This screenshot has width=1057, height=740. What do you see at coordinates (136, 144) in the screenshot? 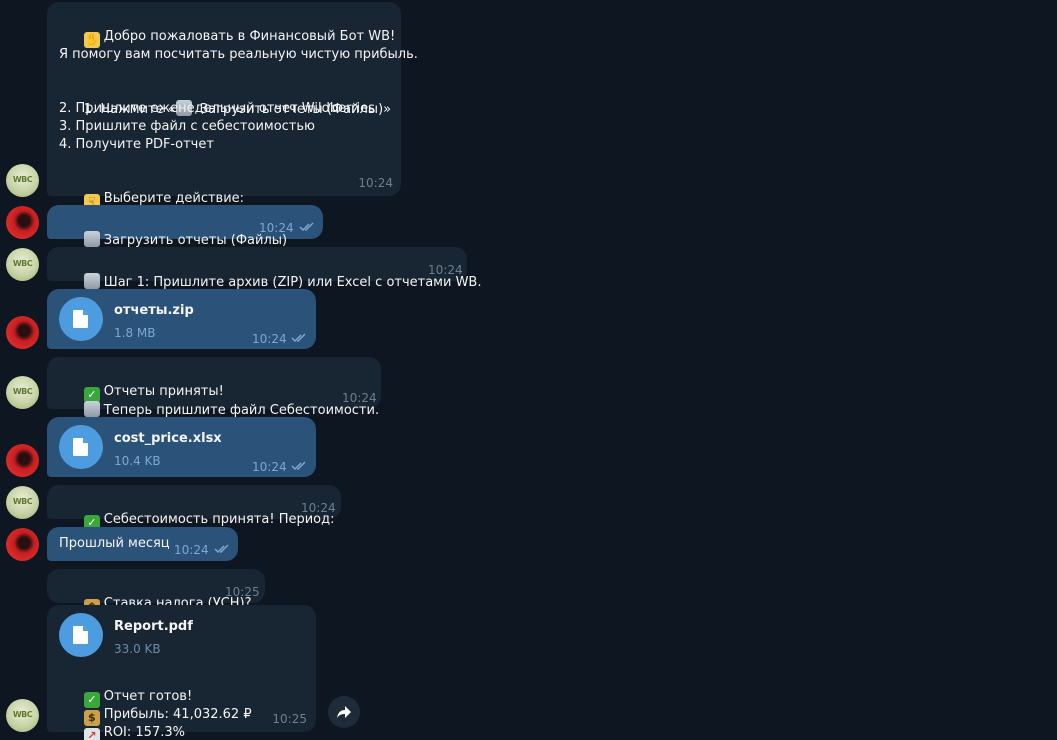
I see `welcome-step4: 4. Получите PDF-отчет` at bounding box center [136, 144].